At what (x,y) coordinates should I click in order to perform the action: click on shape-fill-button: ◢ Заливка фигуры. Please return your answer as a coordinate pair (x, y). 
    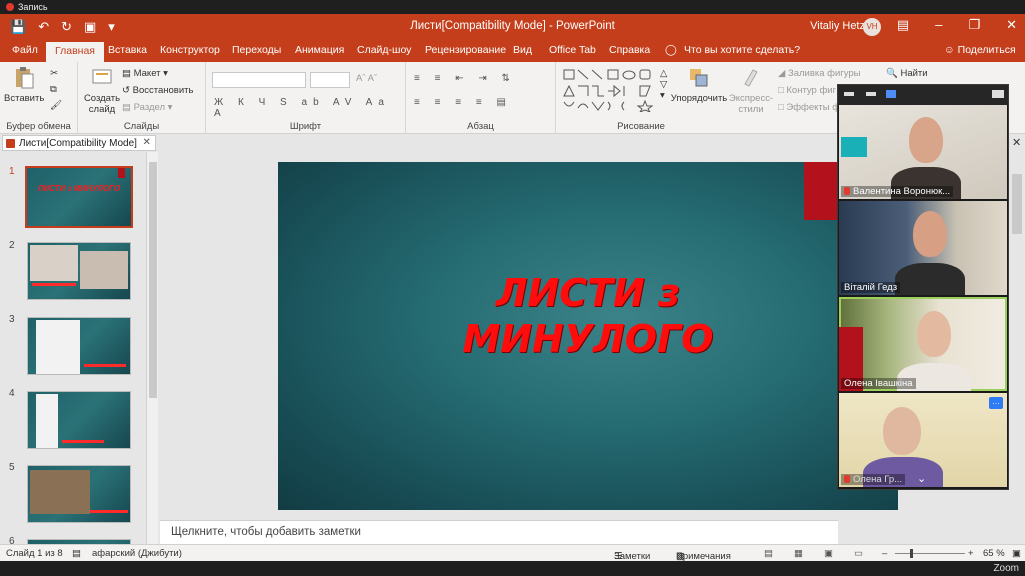
    Looking at the image, I should click on (819, 73).